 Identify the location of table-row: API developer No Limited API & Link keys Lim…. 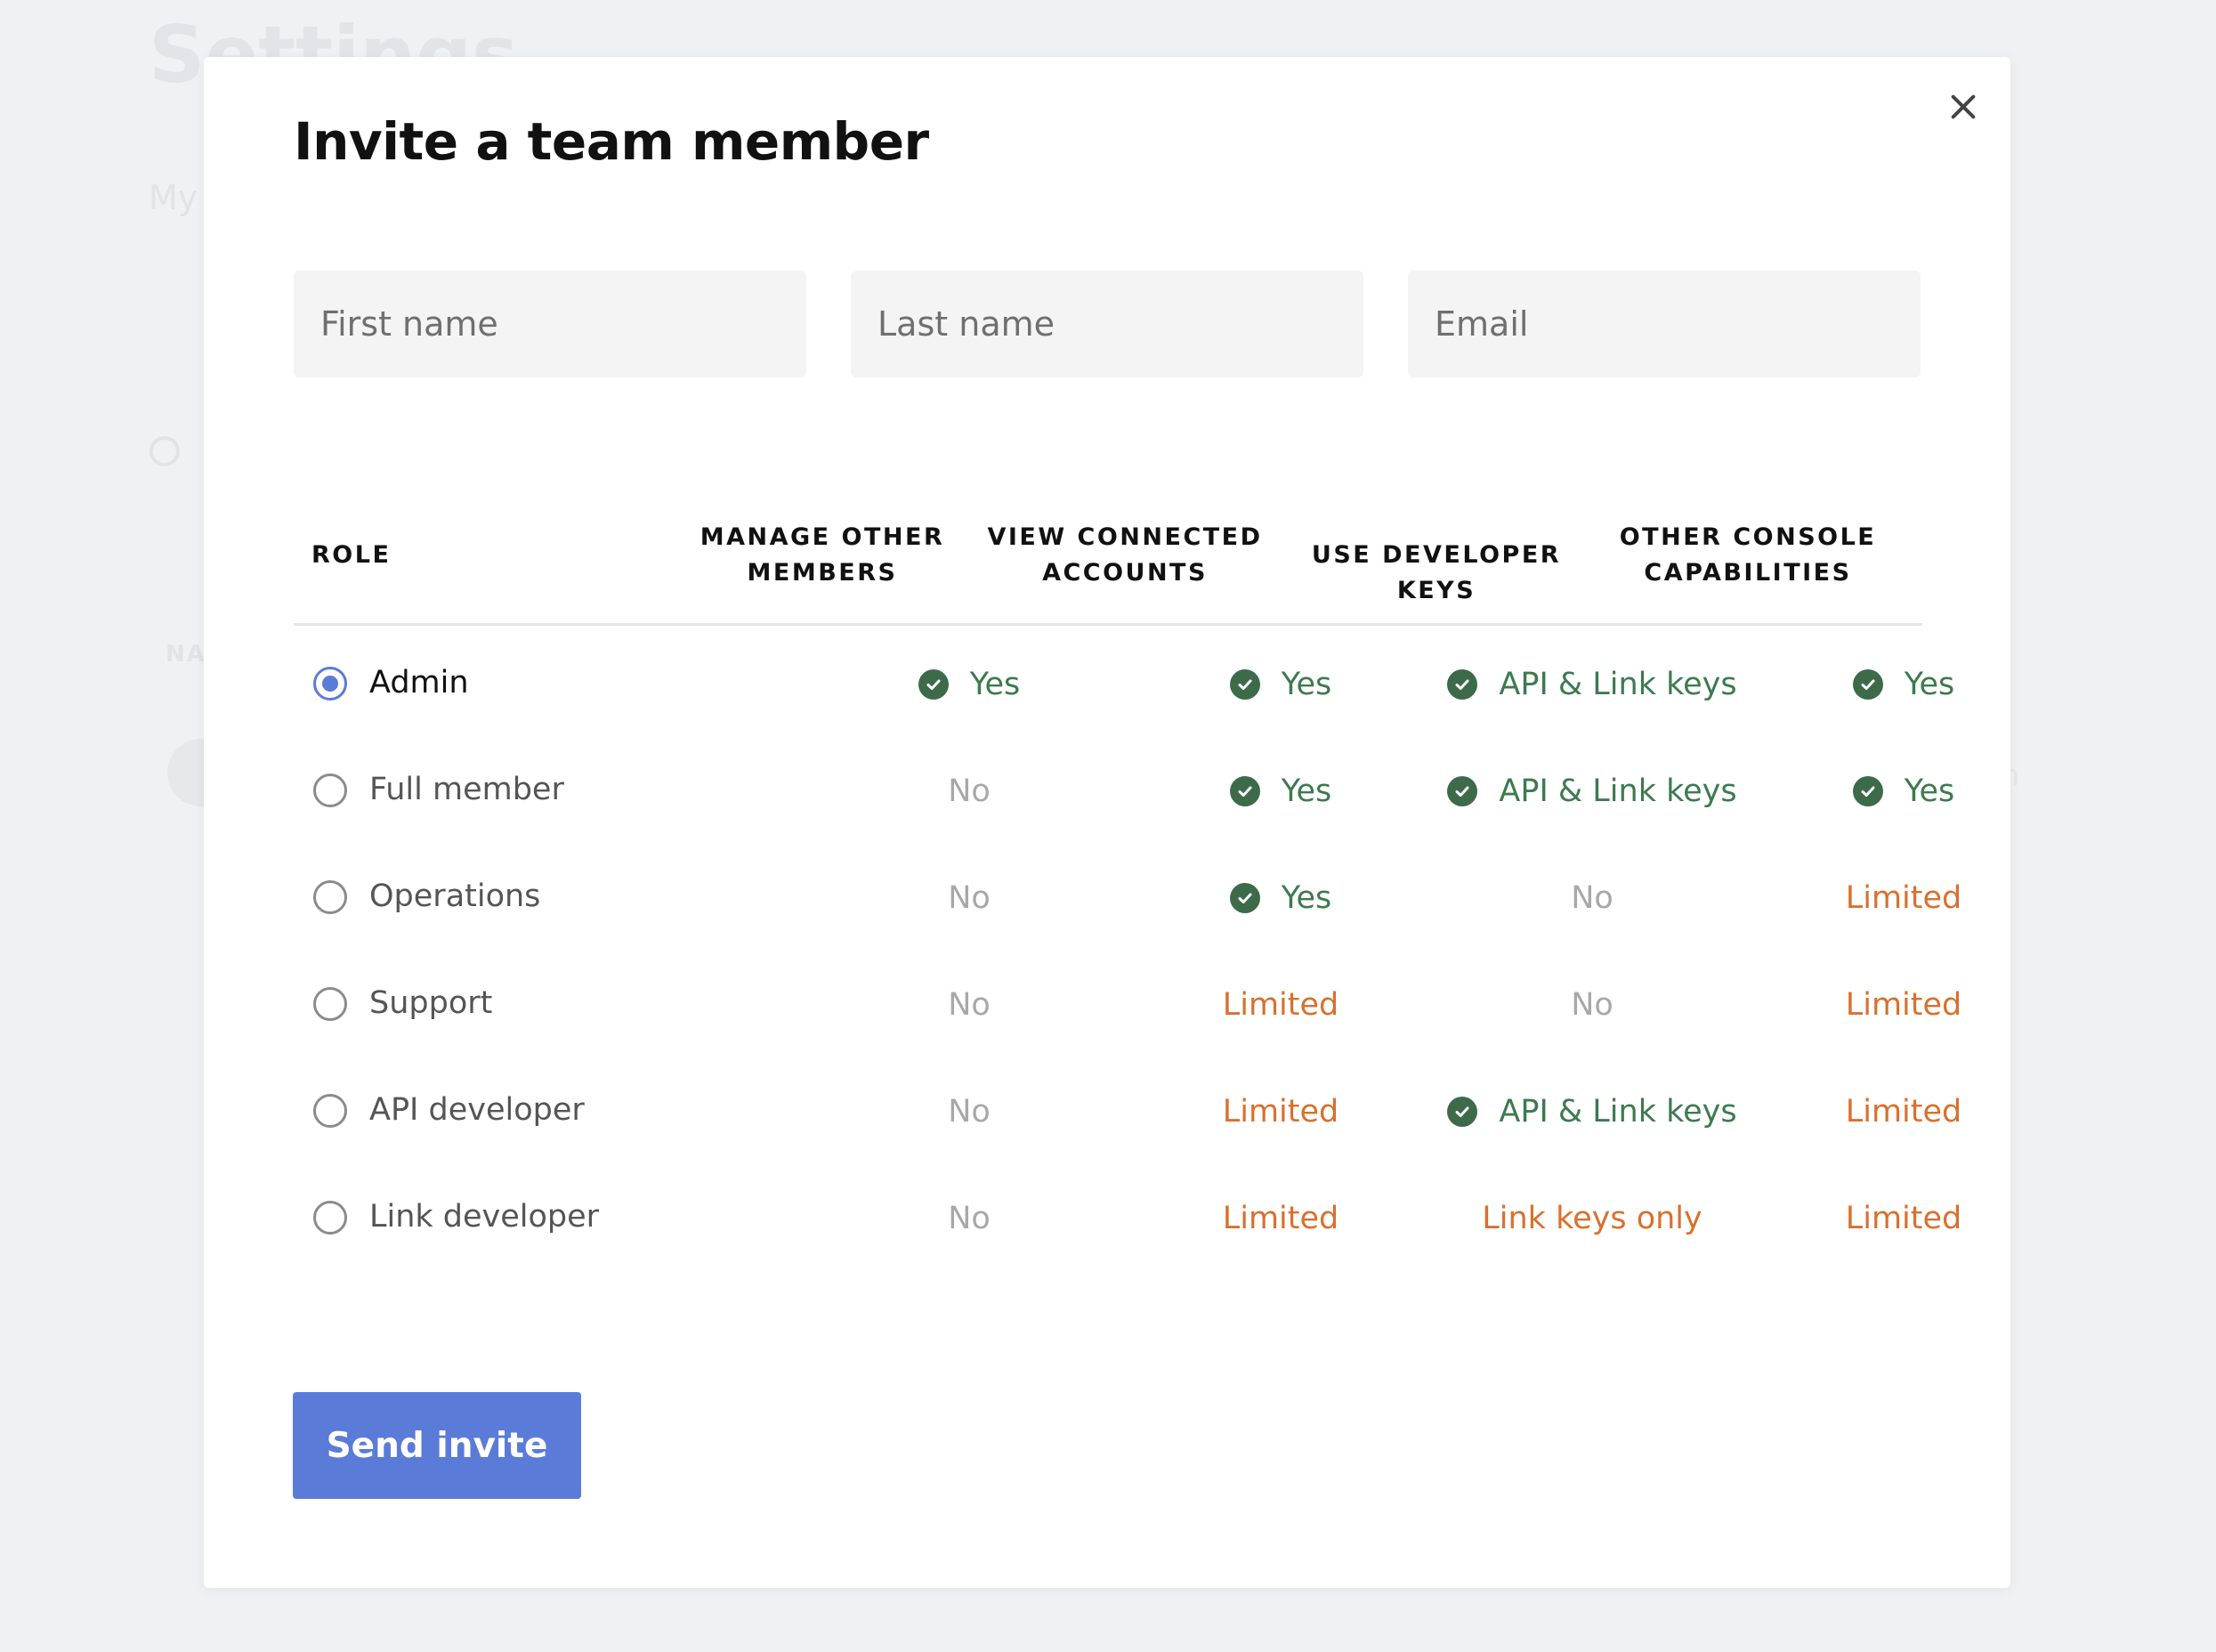
(1127, 1111).